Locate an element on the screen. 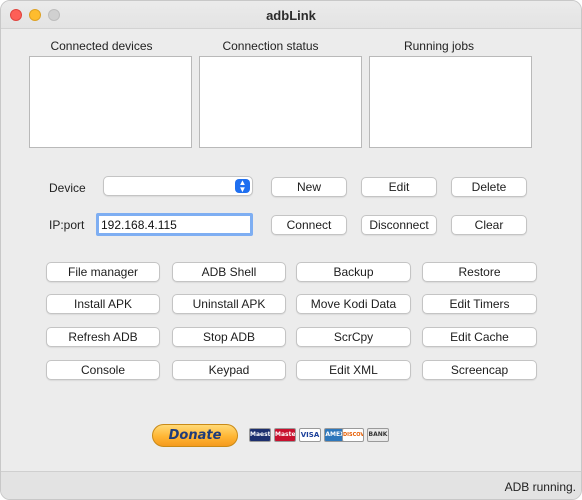 Image resolution: width=582 pixels, height=500 pixels. bank-card-icon: BANK is located at coordinates (378, 435).